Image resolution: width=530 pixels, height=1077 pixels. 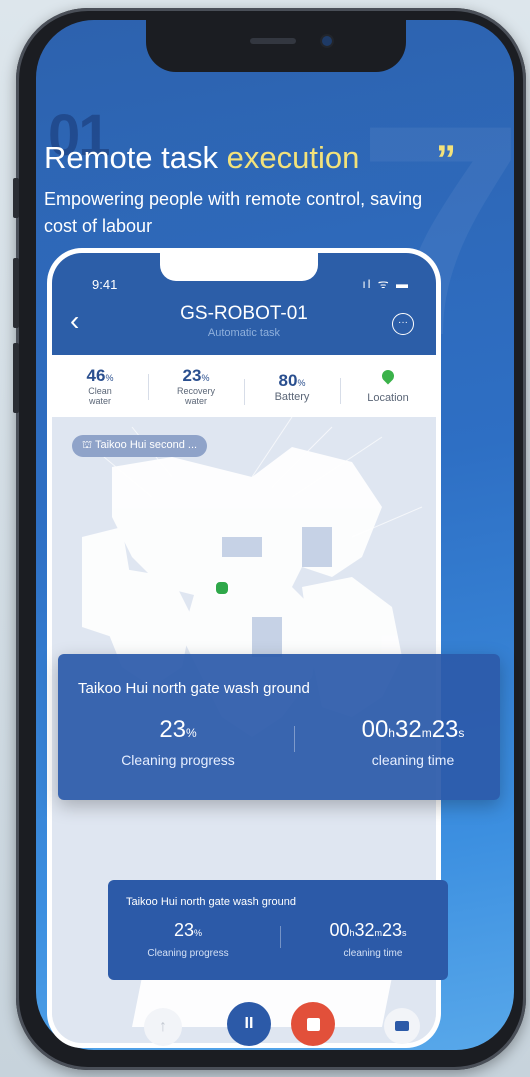 I want to click on stat-clean-water: 46% Clean water, so click(x=100, y=386).